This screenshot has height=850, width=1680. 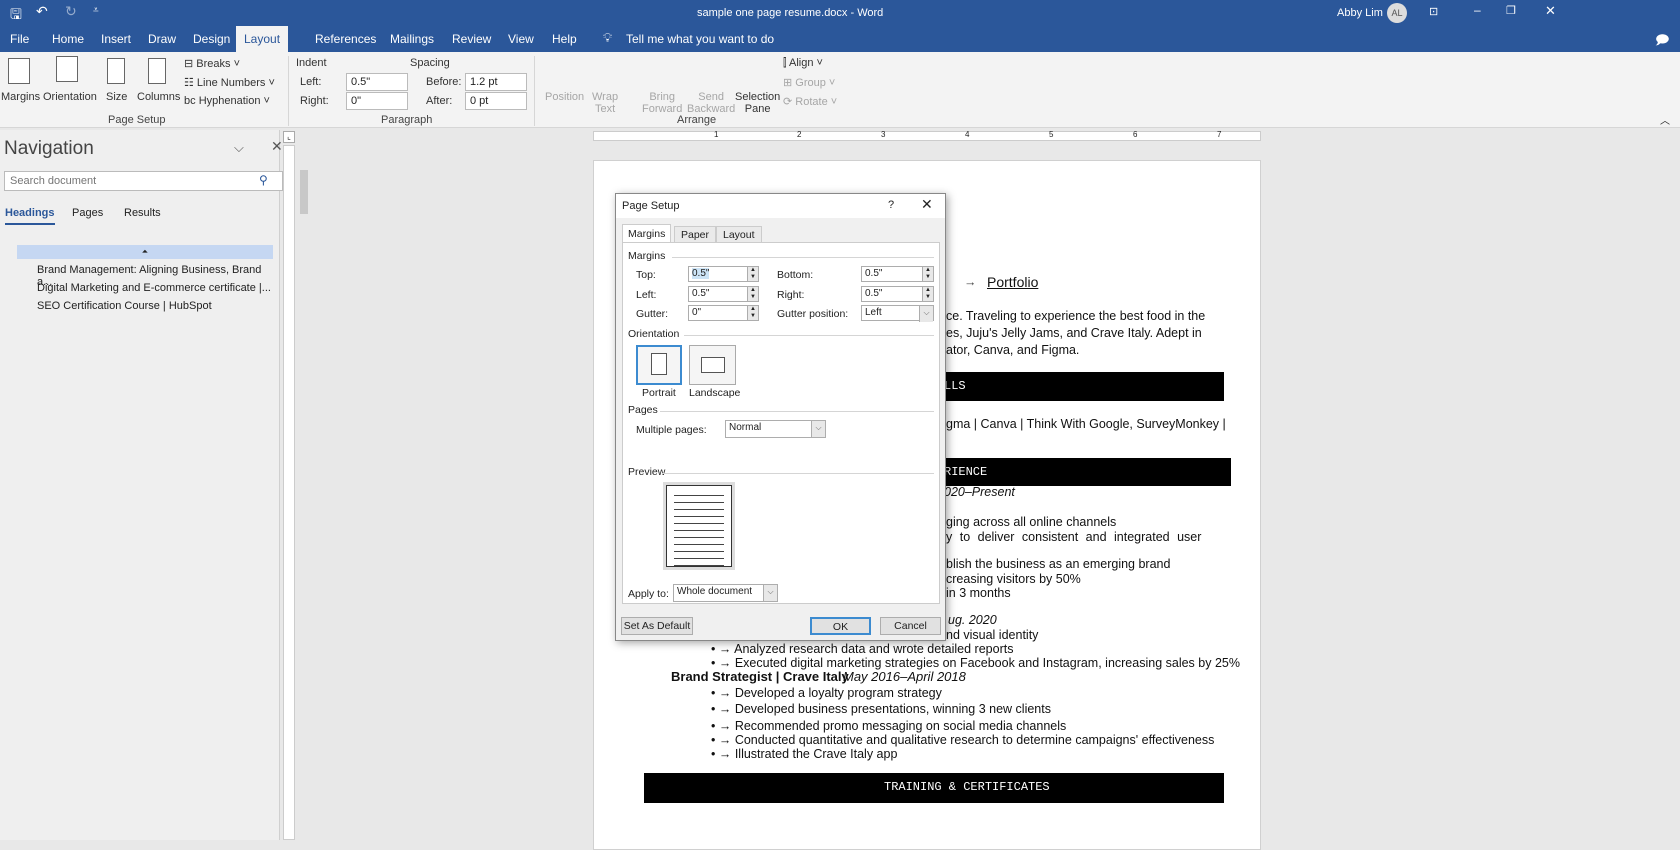 I want to click on position-button: Position, so click(x=564, y=97).